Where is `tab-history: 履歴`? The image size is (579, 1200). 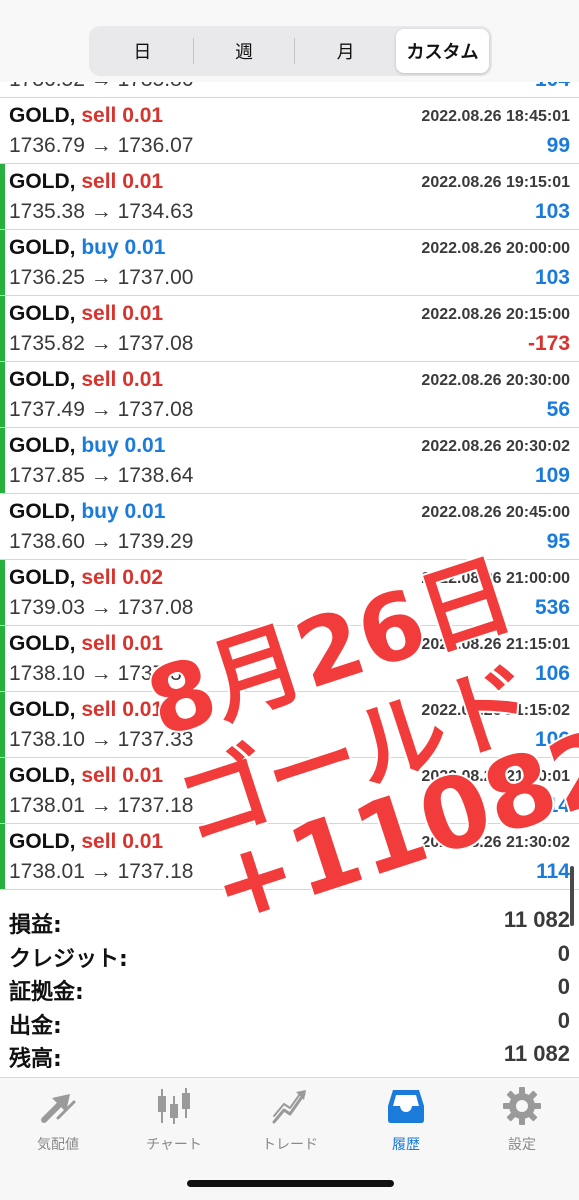
tab-history: 履歴 is located at coordinates (406, 1120).